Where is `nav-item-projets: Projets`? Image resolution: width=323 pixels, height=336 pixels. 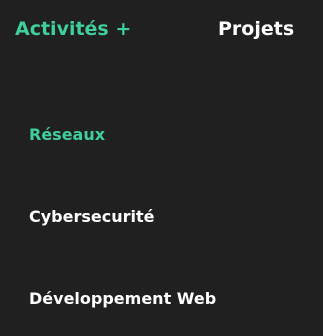
nav-item-projets: Projets is located at coordinates (256, 29).